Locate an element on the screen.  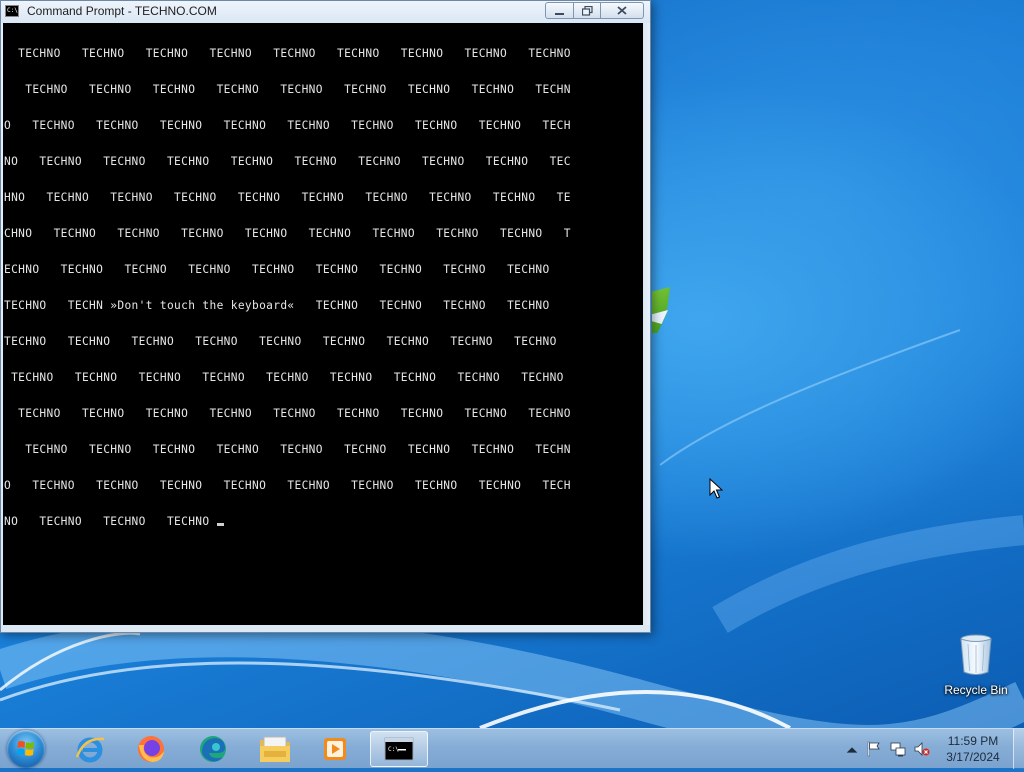
firefox-icon is located at coordinates (151, 749).